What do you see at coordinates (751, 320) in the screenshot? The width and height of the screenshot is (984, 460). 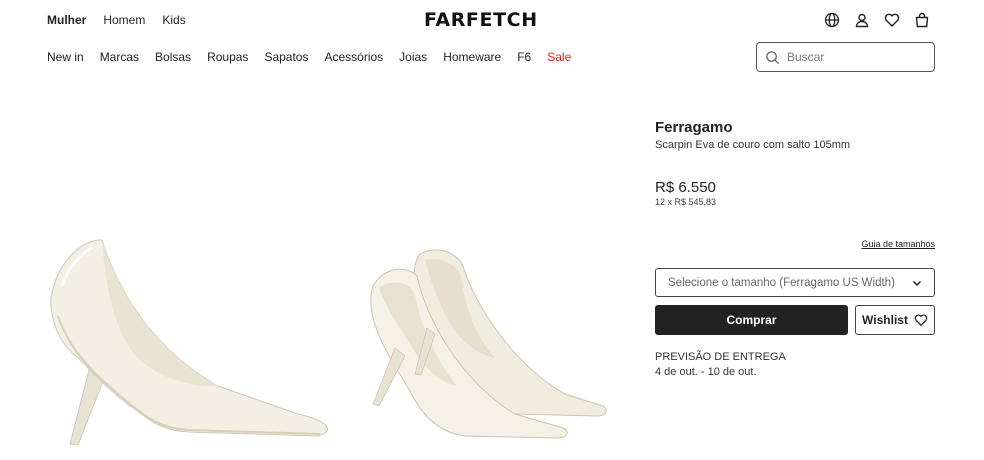 I see `buy-button: Comprar` at bounding box center [751, 320].